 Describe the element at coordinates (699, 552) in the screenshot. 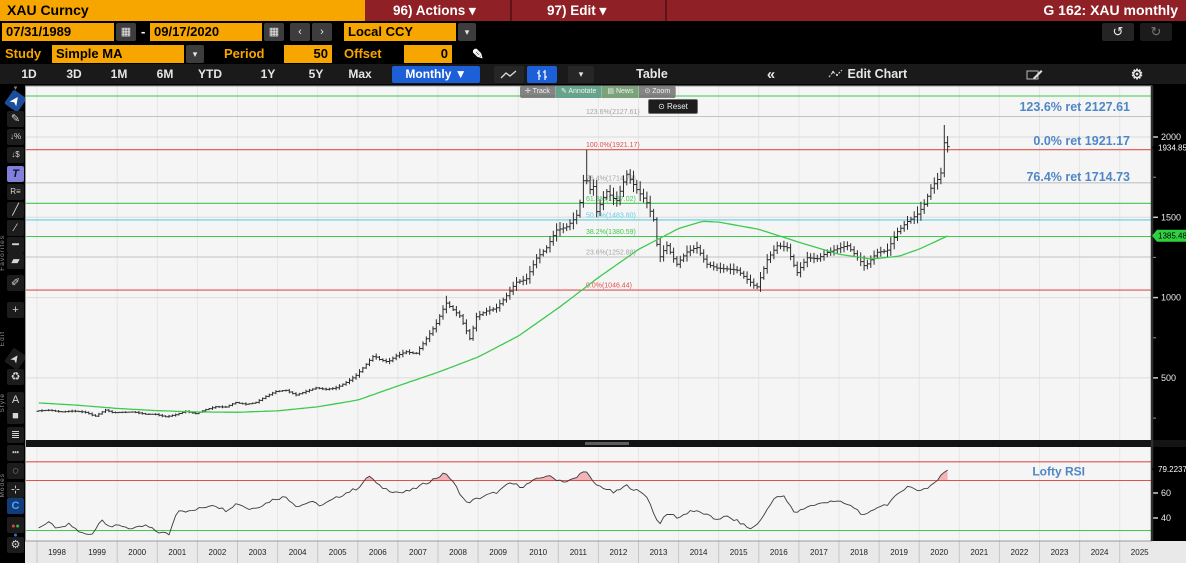

I see `year-label: 2014` at that location.